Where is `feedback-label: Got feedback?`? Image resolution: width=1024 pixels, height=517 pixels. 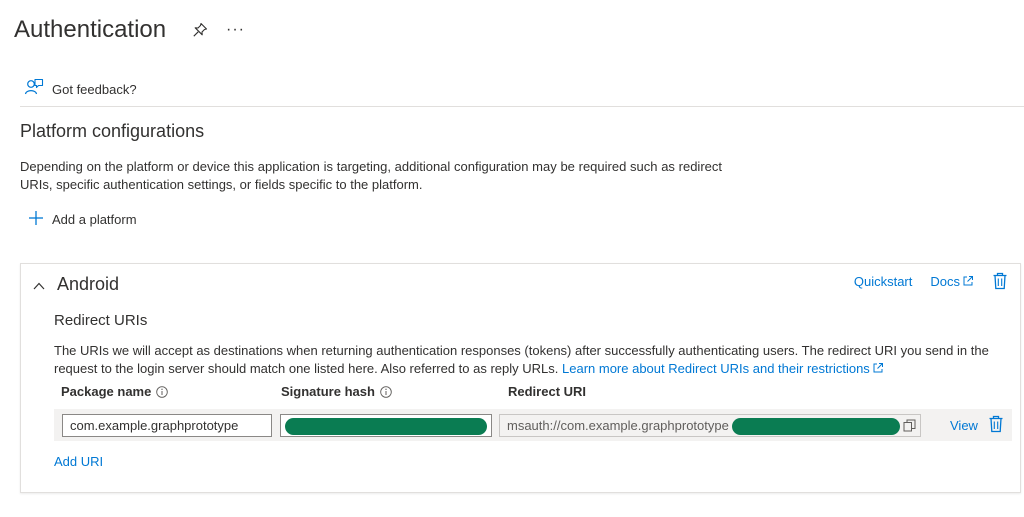
feedback-label: Got feedback? is located at coordinates (94, 89).